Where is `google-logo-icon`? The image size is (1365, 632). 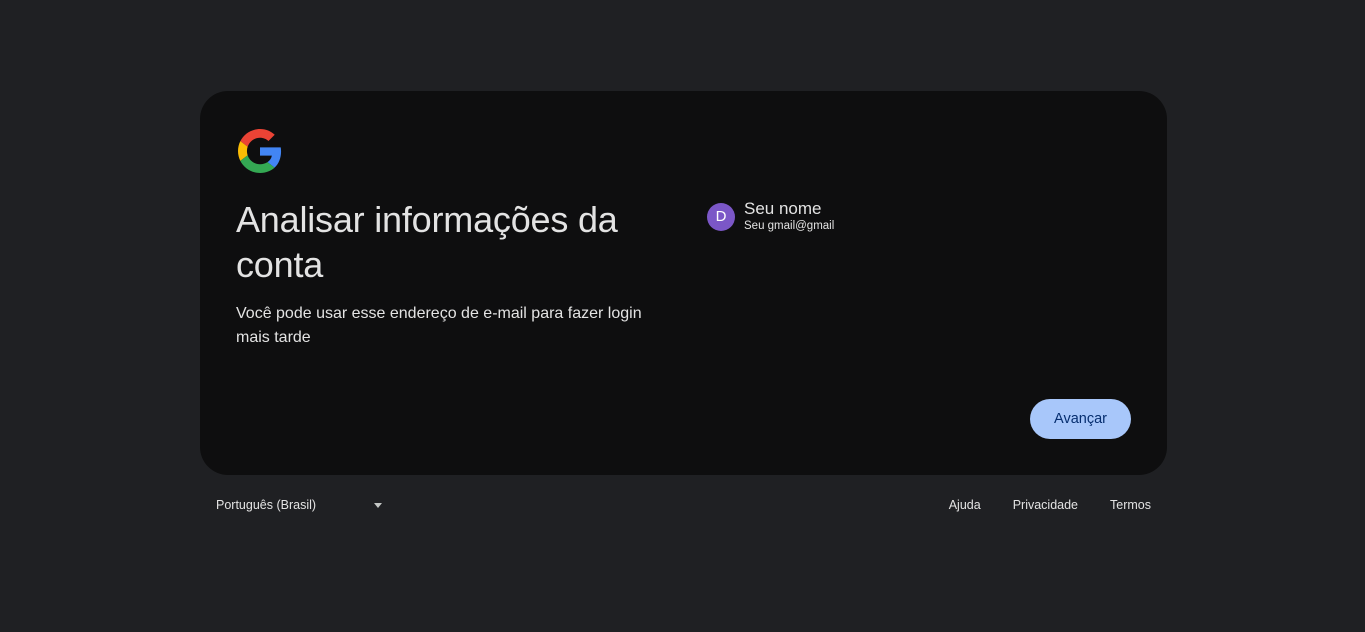 google-logo-icon is located at coordinates (260, 151).